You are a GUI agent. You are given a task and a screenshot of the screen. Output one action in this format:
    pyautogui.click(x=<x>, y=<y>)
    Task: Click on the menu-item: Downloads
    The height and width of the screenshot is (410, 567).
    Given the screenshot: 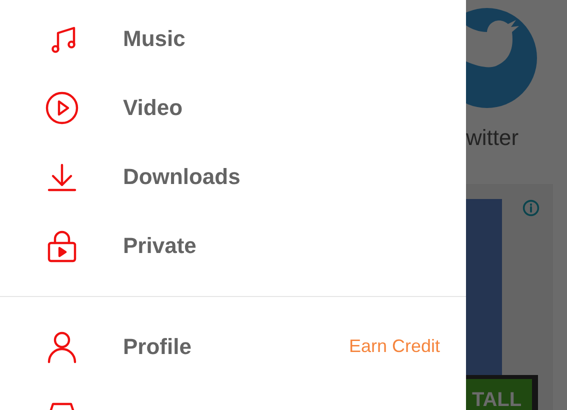 What is the action you would take?
    pyautogui.click(x=233, y=176)
    